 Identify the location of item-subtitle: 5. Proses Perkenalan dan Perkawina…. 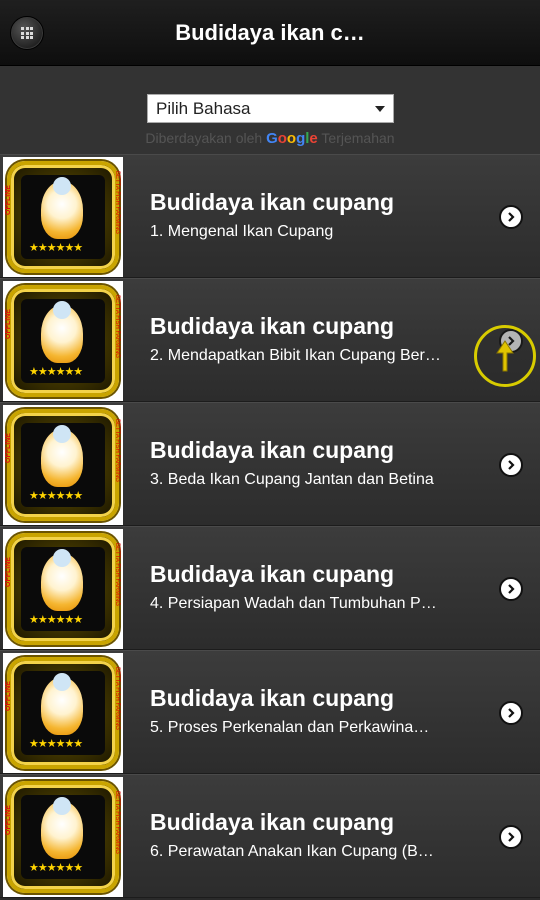
(290, 727).